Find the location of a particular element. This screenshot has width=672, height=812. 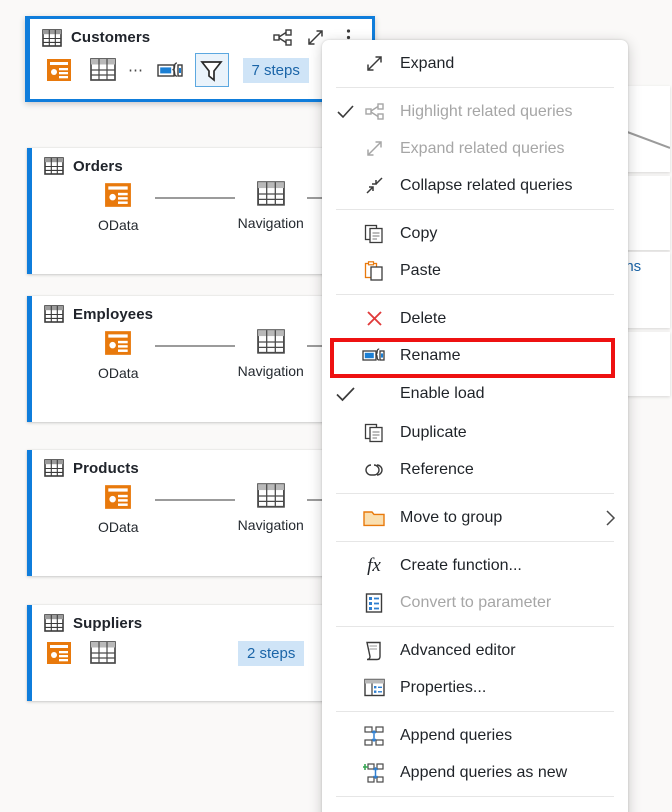

menu-item-delete: Delete is located at coordinates (475, 318).